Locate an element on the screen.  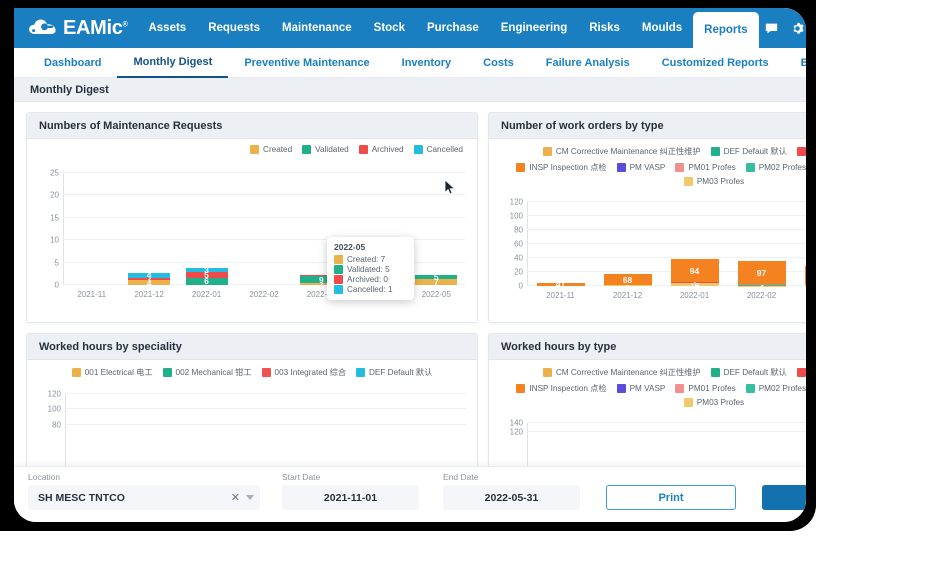
nav-label: Moulds is located at coordinates (662, 28).